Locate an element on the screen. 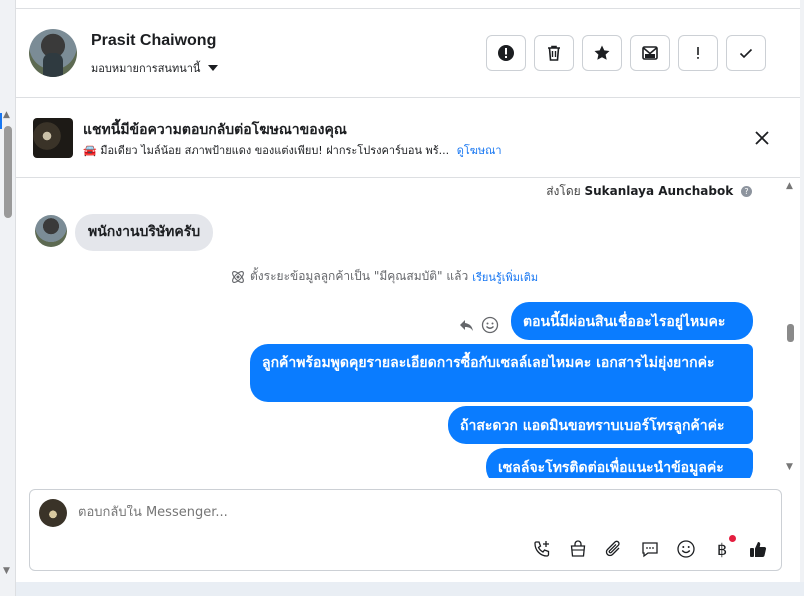  help-icon: ? is located at coordinates (746, 191).